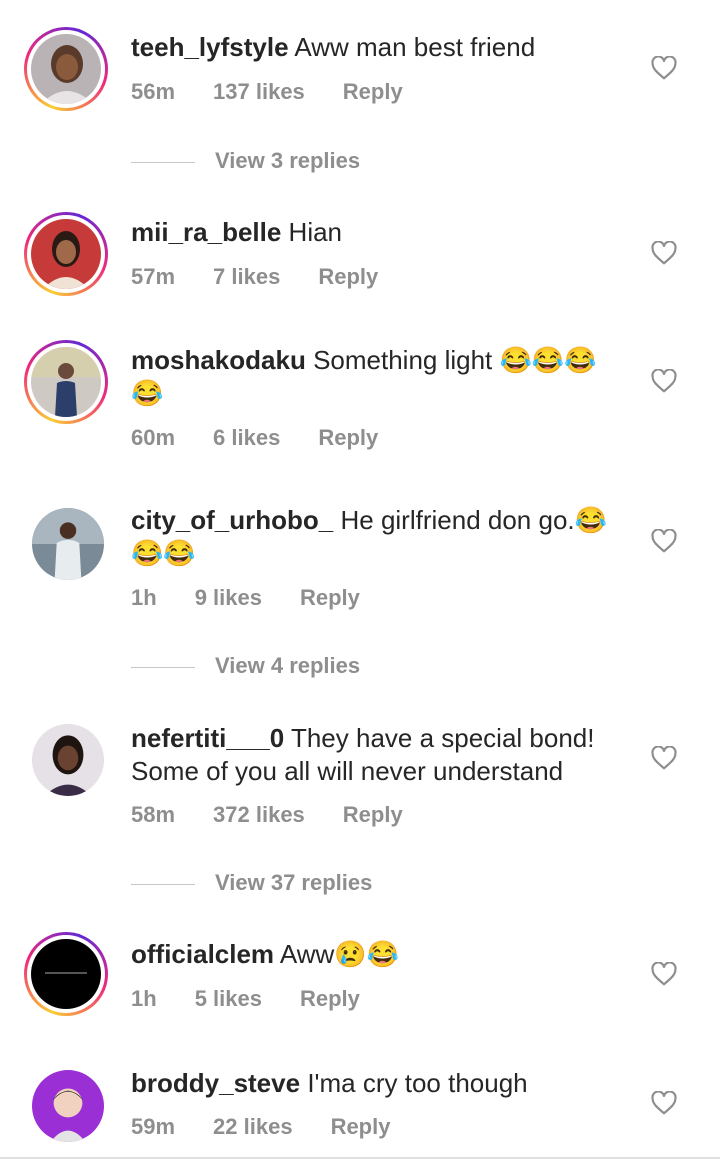 The height and width of the screenshot is (1162, 720). Describe the element at coordinates (232, 520) in the screenshot. I see `username: city_of_urhobo_` at that location.